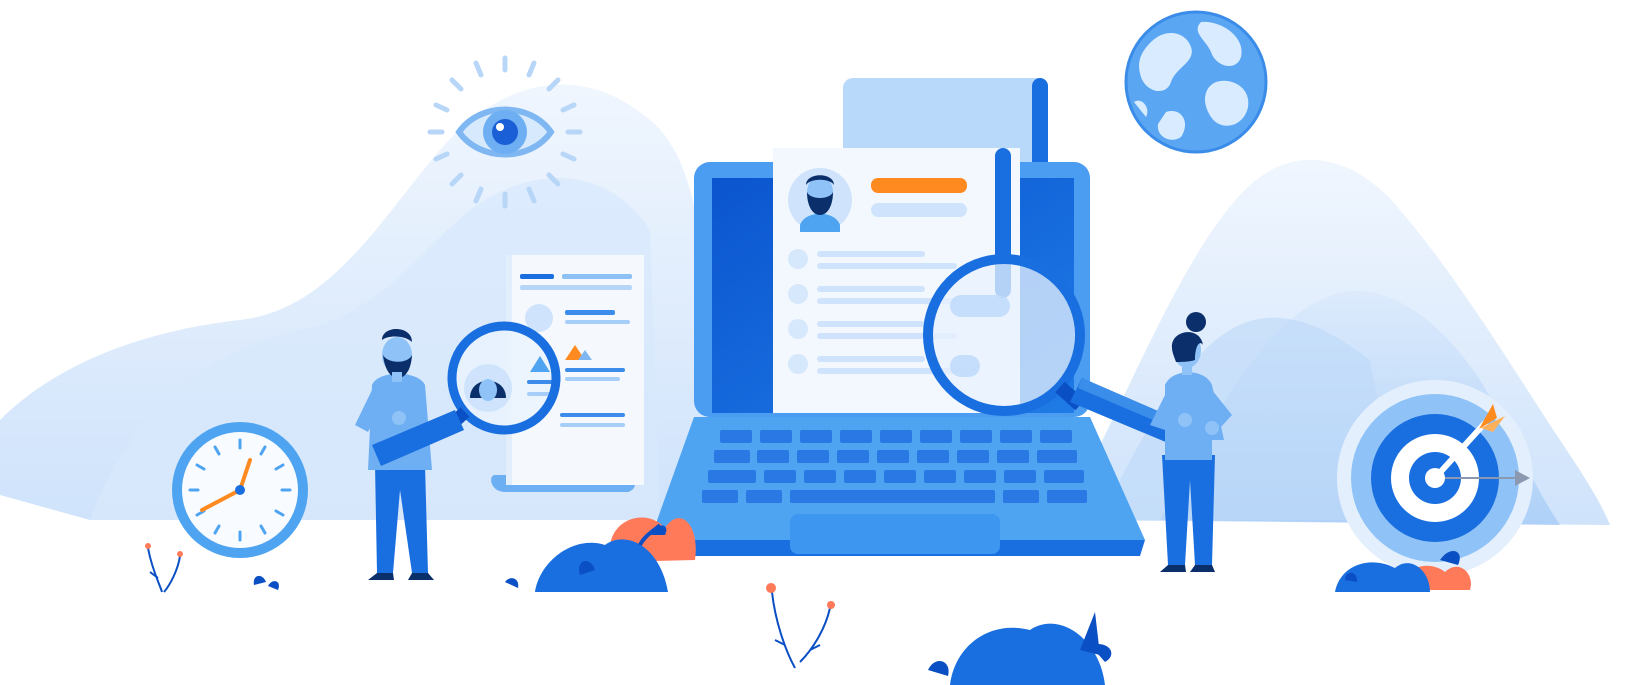  I want to click on bush-center, so click(600, 554).